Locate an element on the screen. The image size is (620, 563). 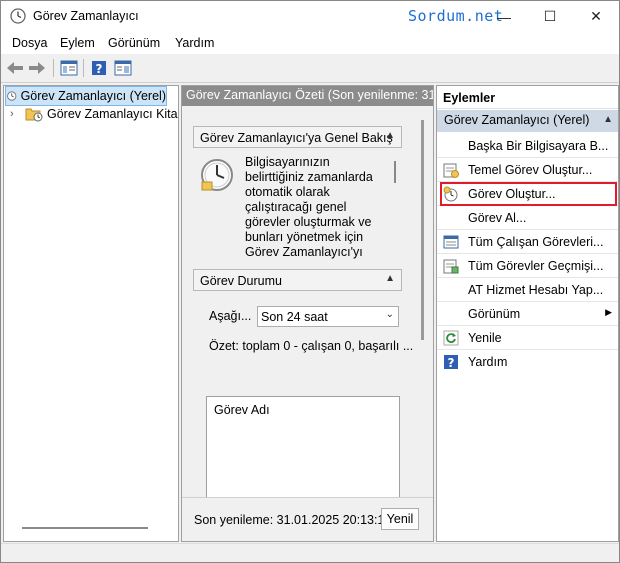
tree-item-root-label: Görev Zamanlayıcı (Yerel) is located at coordinates (93, 96).